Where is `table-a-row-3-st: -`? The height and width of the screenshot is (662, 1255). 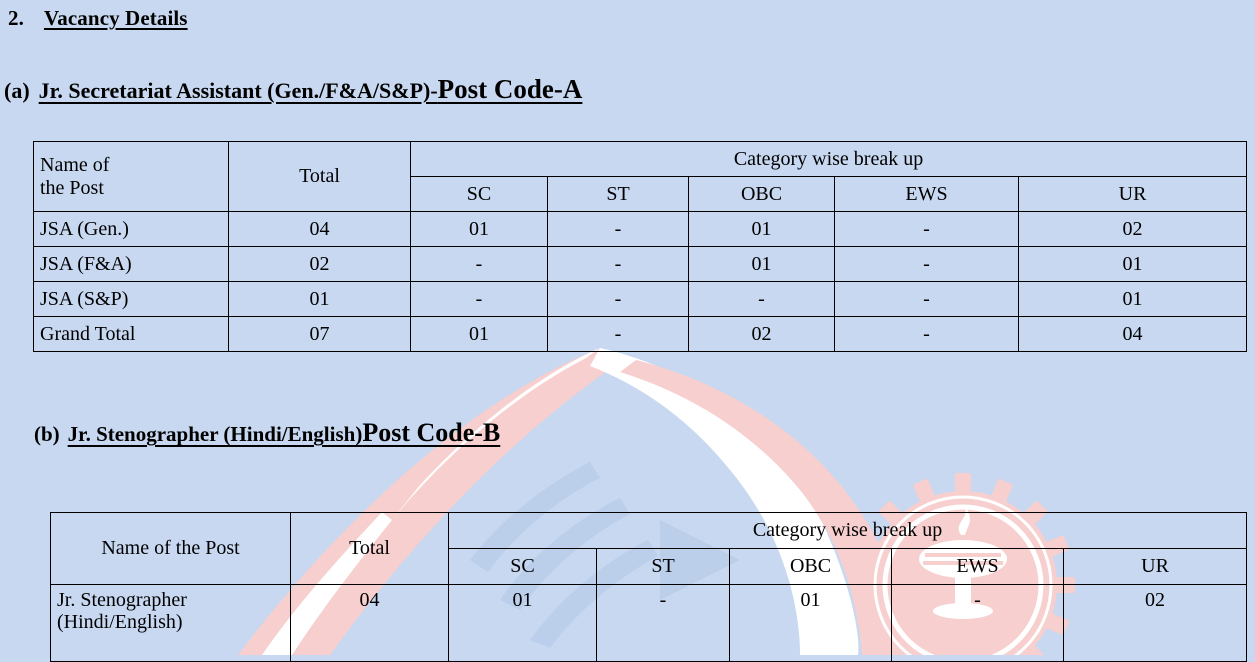
table-a-row-3-st: - is located at coordinates (618, 334).